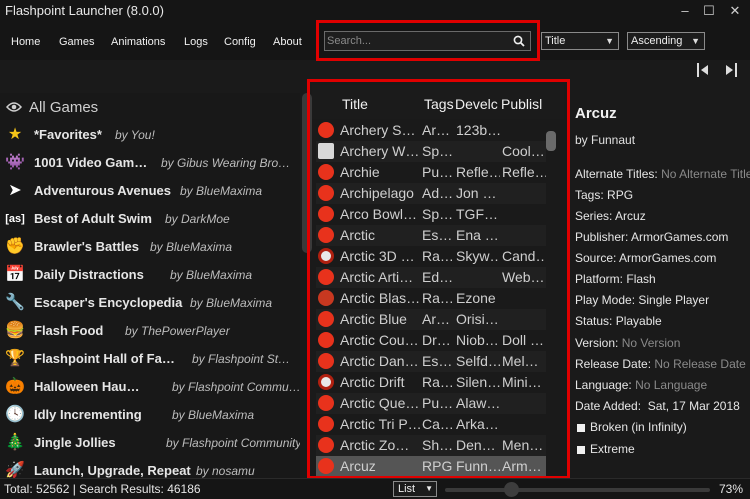 This screenshot has width=750, height=499. Describe the element at coordinates (415, 489) in the screenshot. I see `view-mode-select: List ▼` at that location.